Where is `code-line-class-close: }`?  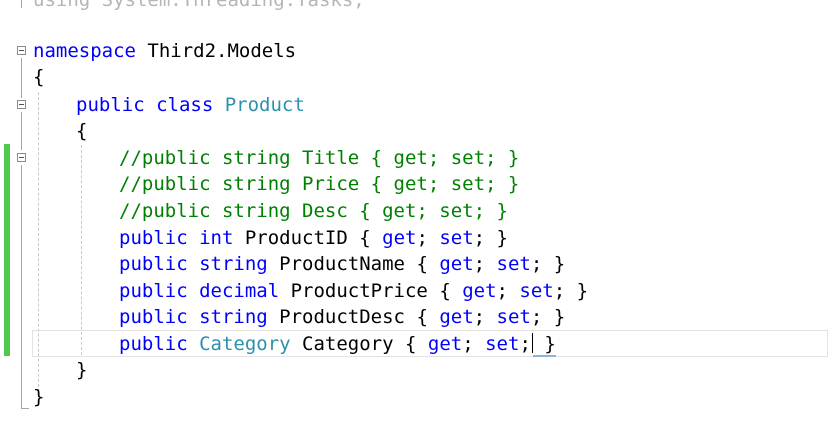
code-line-class-close: } is located at coordinates (81, 370).